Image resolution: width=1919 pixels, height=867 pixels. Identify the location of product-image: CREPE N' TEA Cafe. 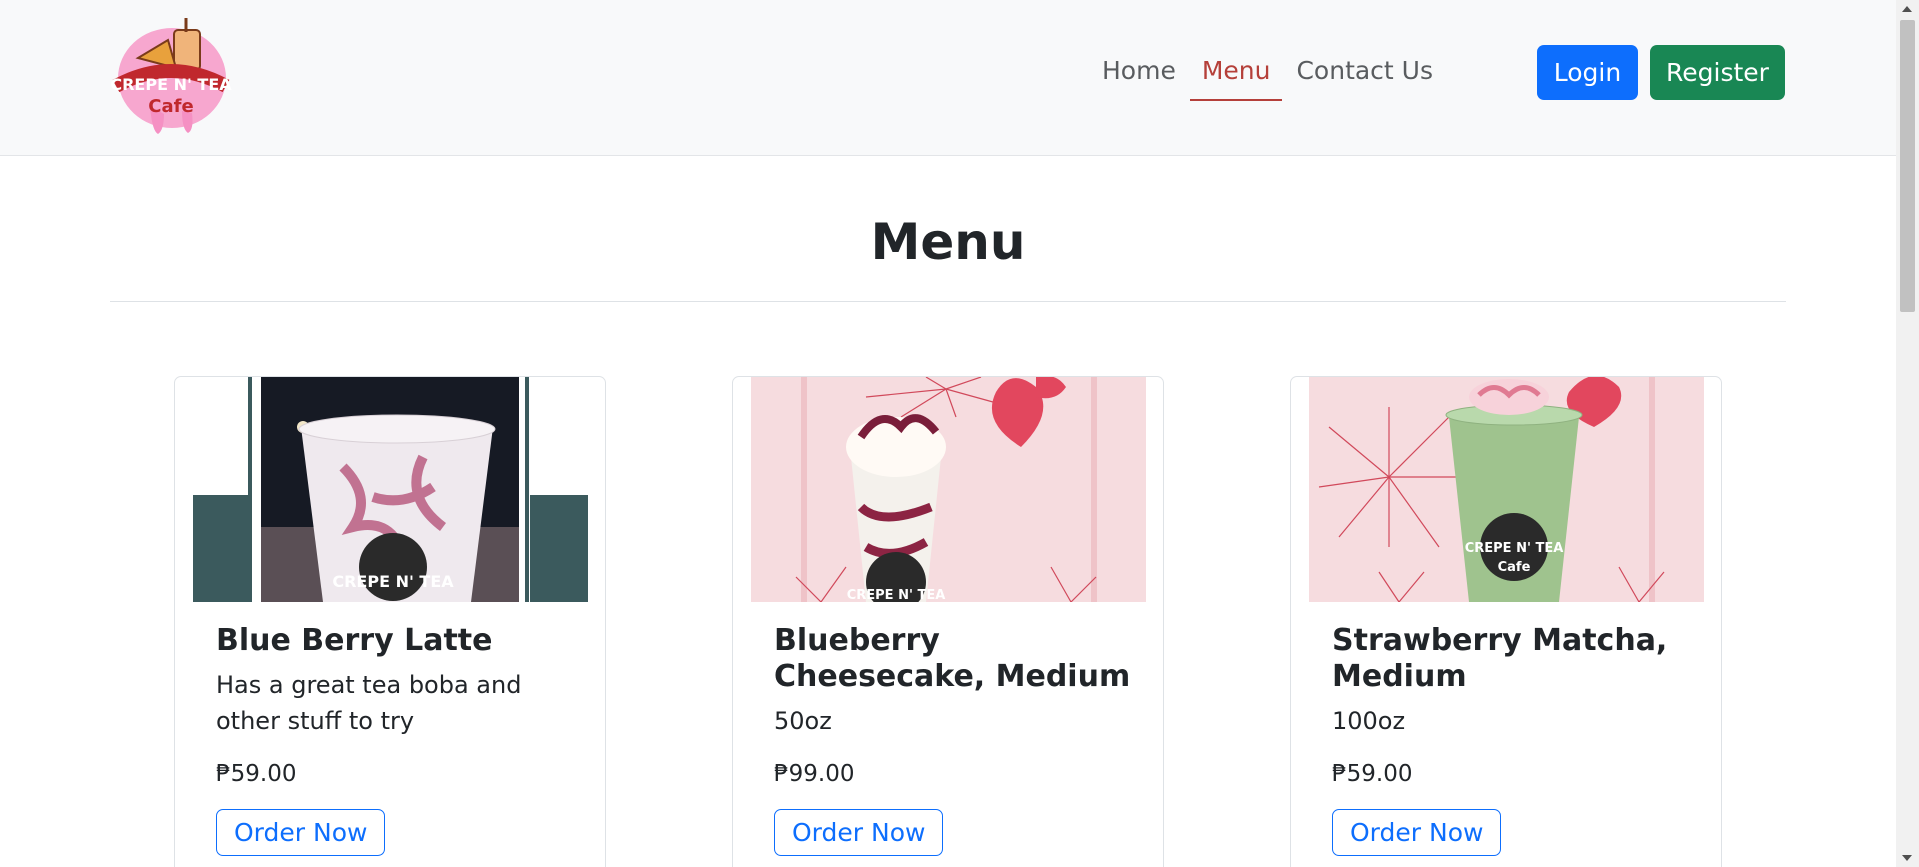
(1506, 489).